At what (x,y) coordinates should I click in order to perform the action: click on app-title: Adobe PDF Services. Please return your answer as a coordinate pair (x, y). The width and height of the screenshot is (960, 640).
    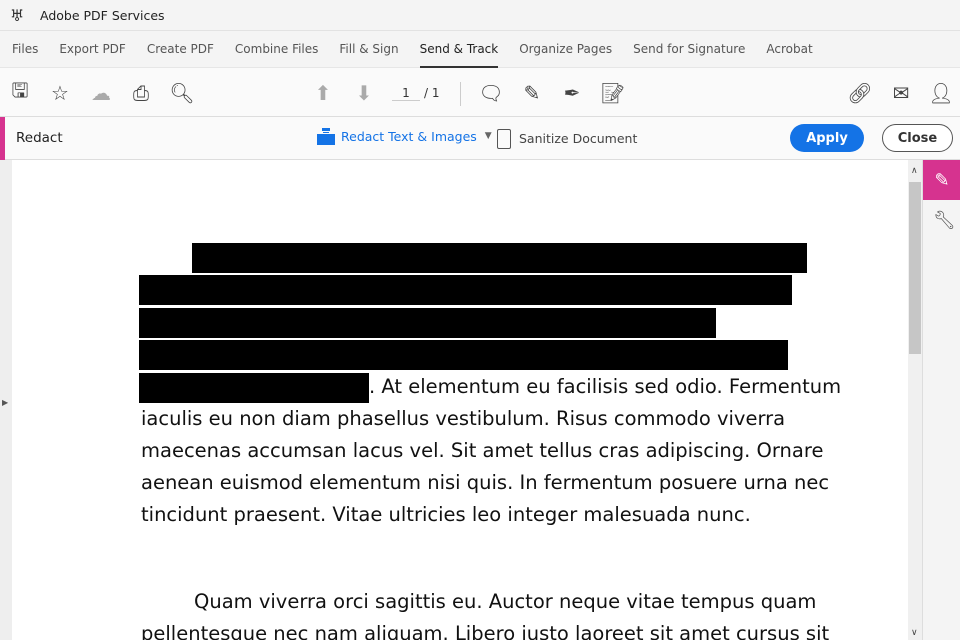
    Looking at the image, I should click on (102, 15).